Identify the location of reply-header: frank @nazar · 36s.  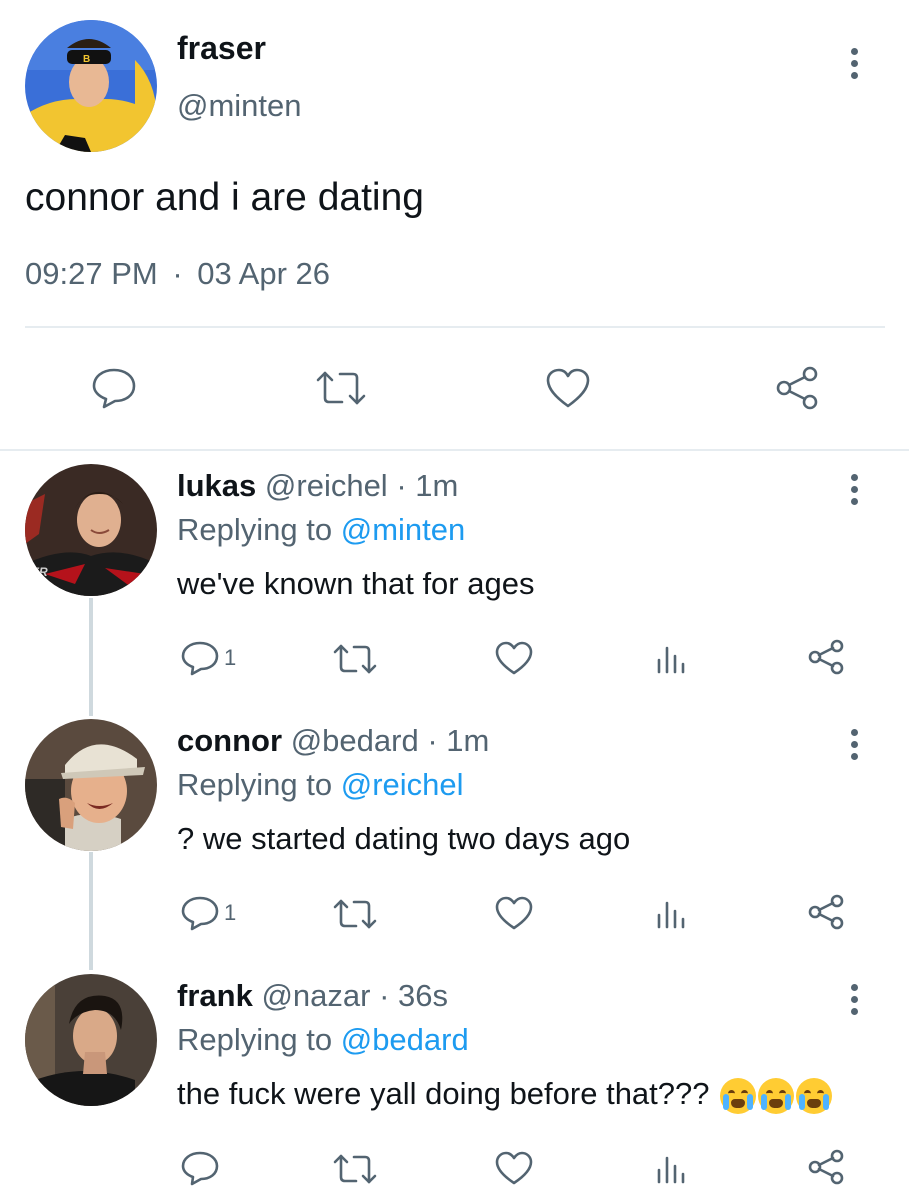
(312, 996).